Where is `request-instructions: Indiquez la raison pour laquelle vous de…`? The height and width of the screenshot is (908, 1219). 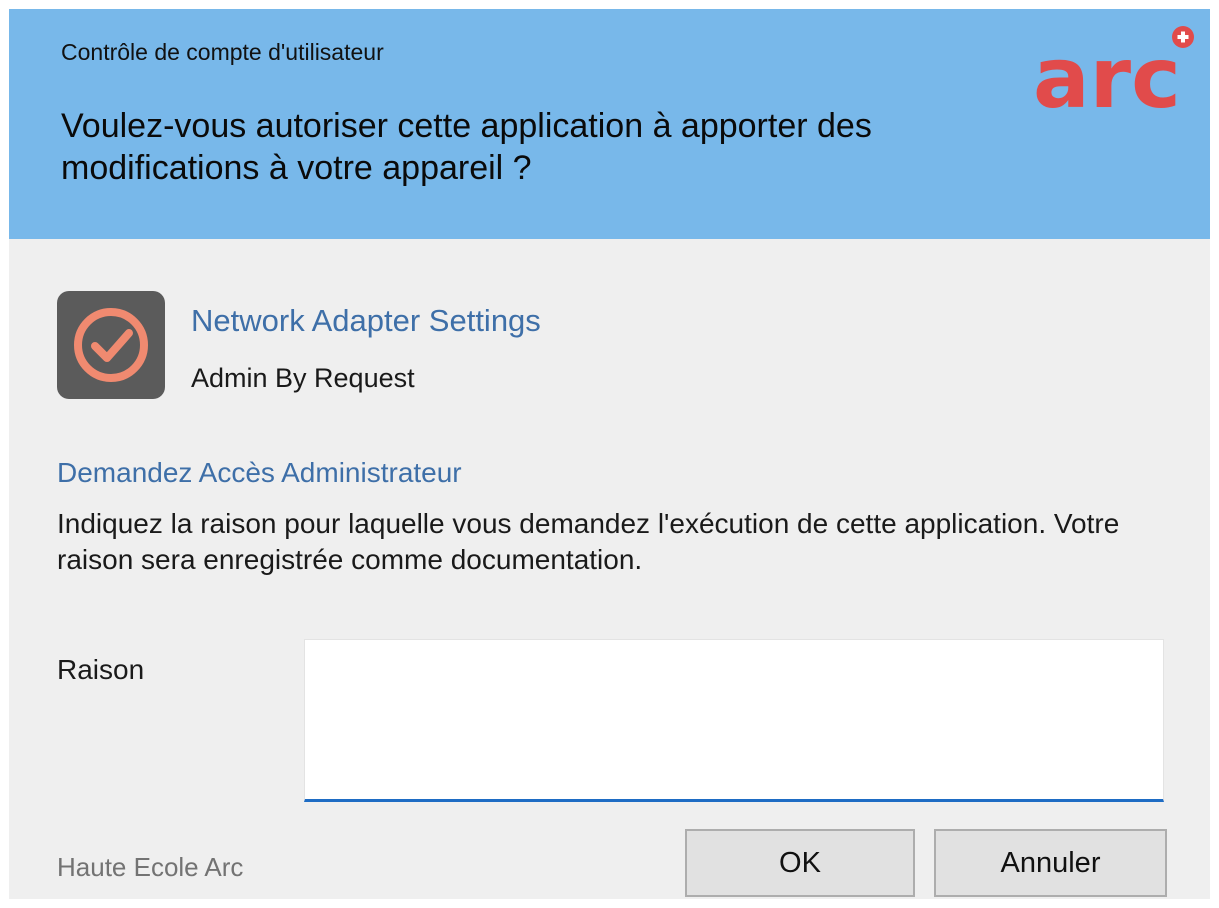
request-instructions: Indiquez la raison pour laquelle vous de… is located at coordinates (588, 541).